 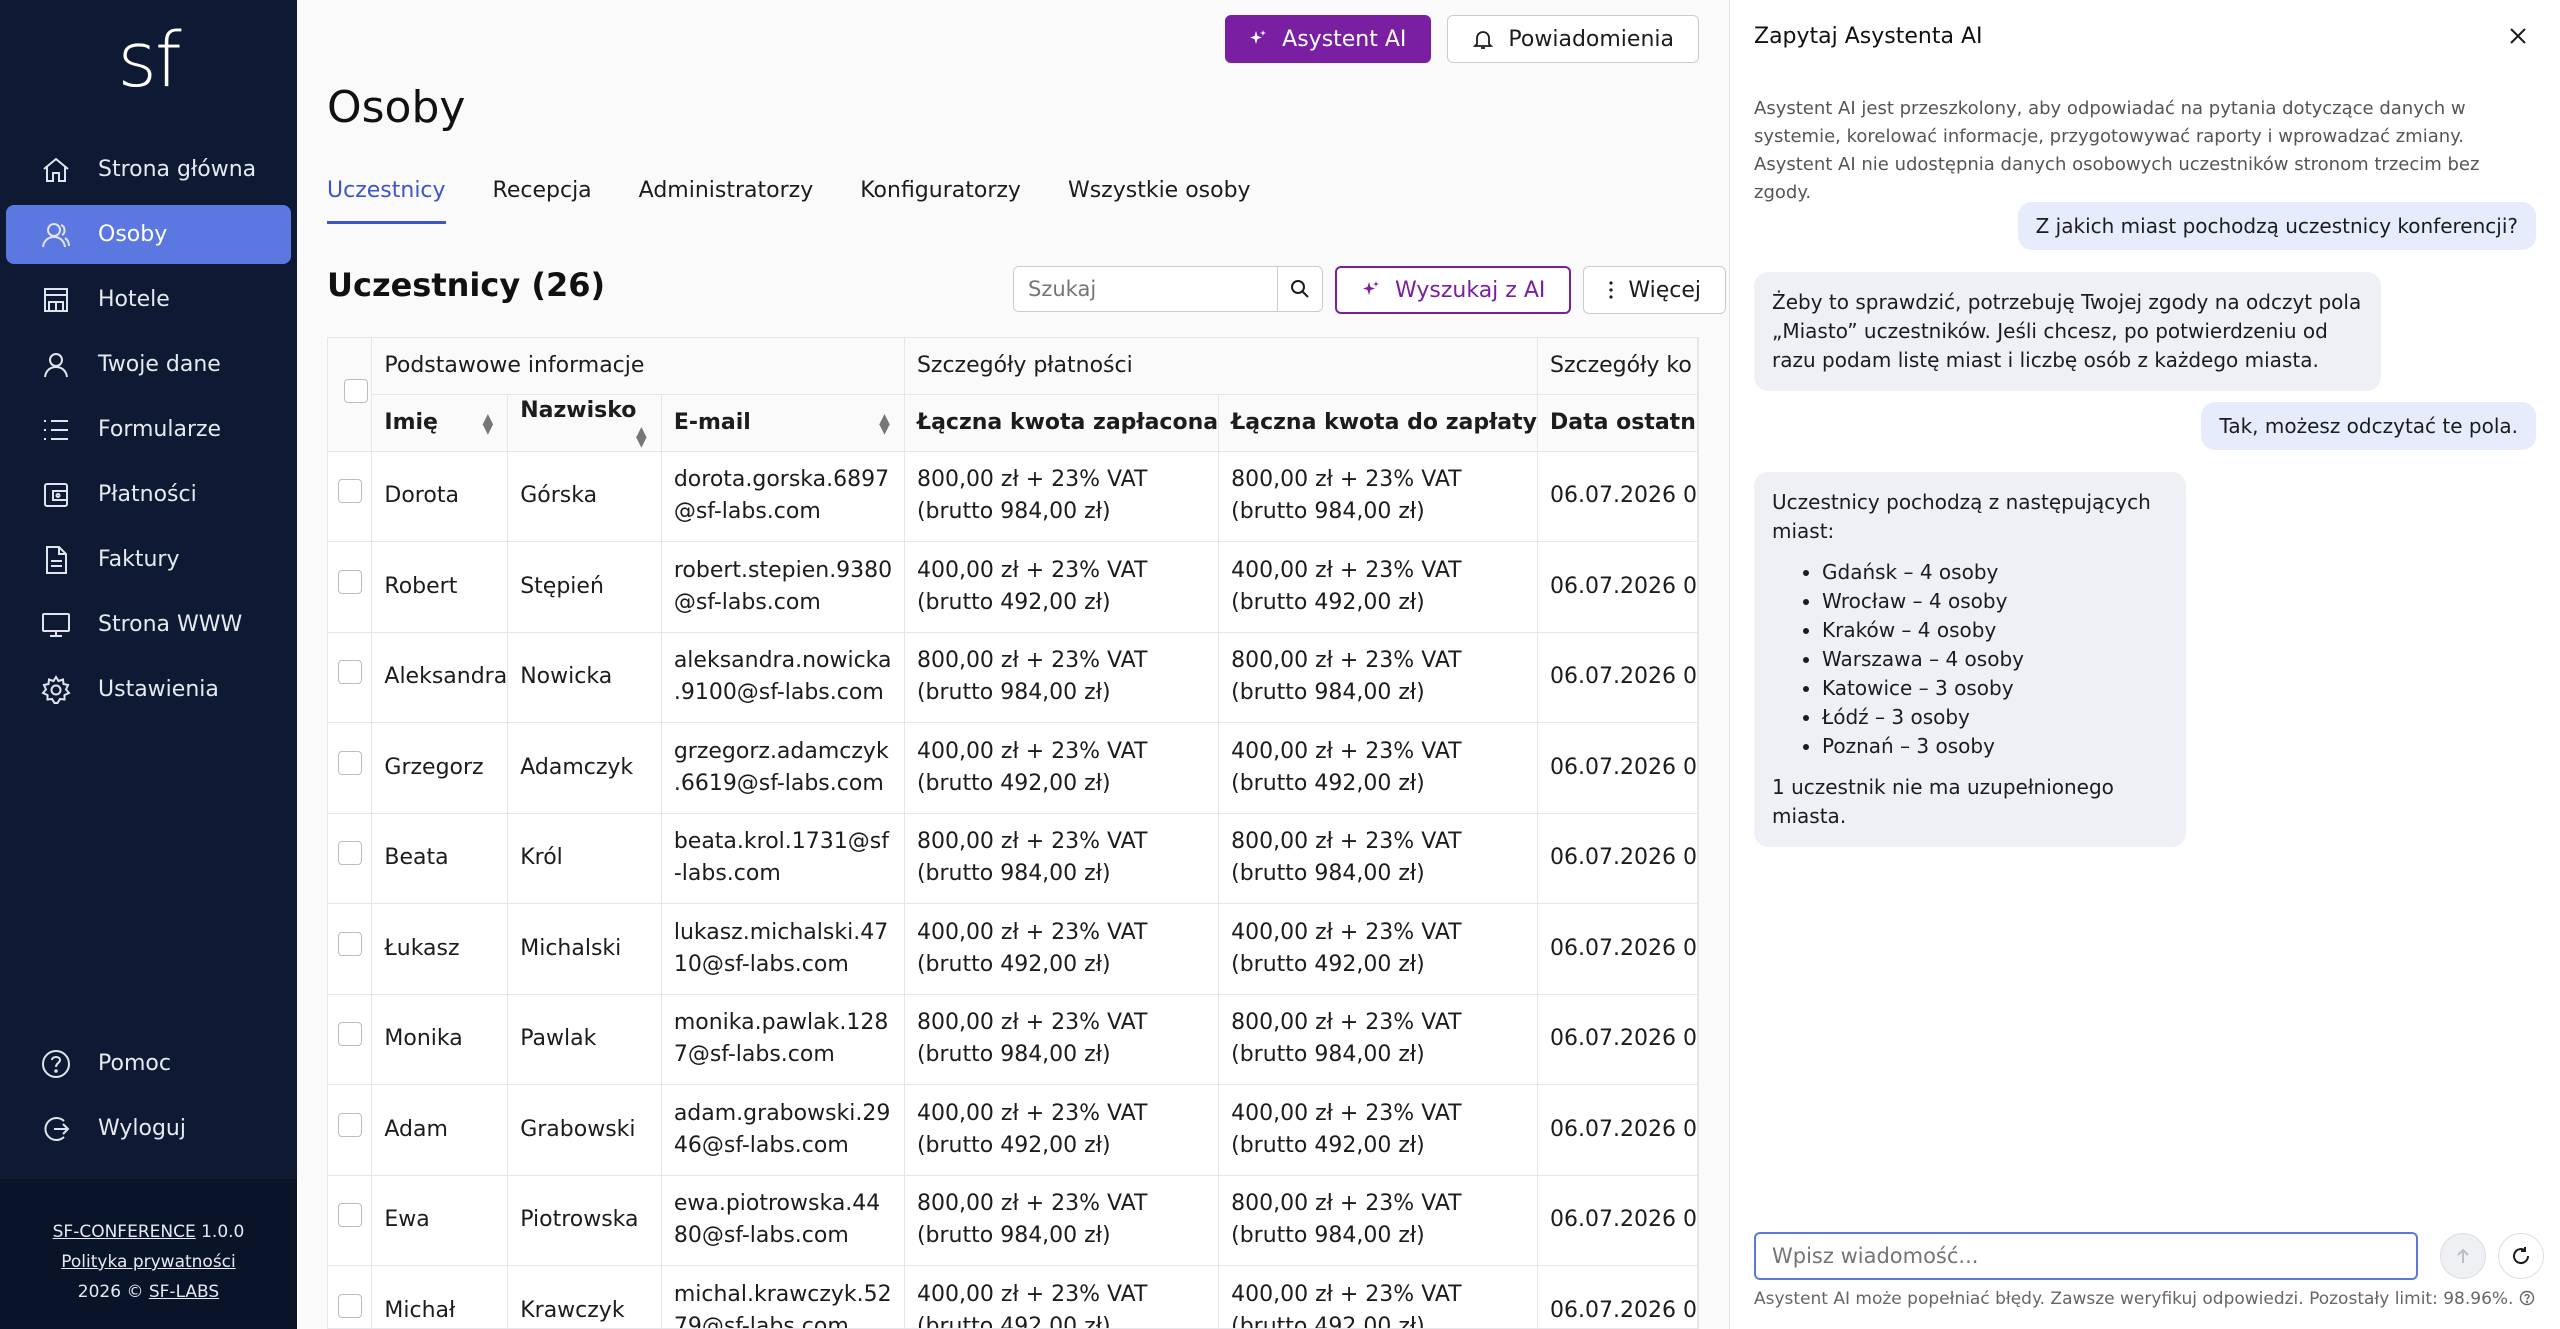 What do you see at coordinates (56, 494) in the screenshot?
I see `wallet-icon` at bounding box center [56, 494].